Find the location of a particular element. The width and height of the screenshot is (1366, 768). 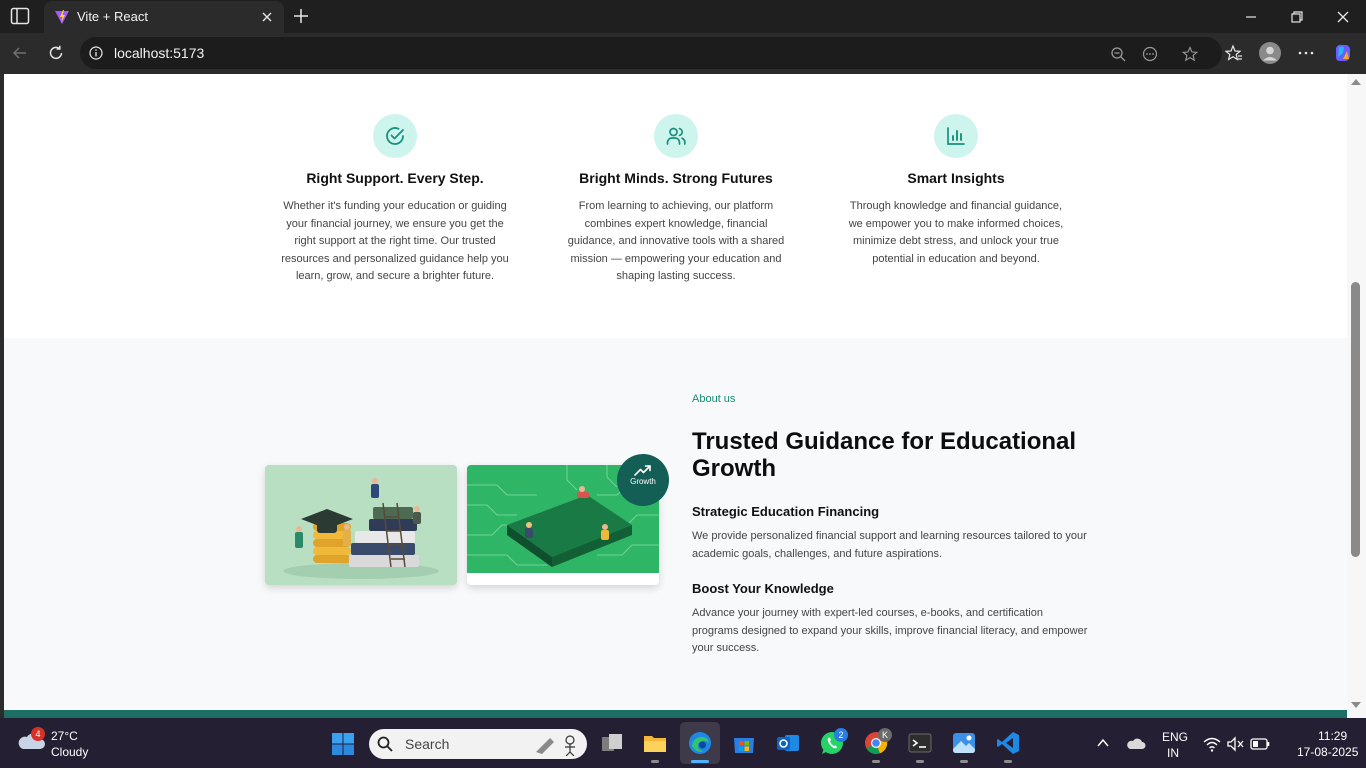

about-item-heading: Boost Your Knowledge is located at coordinates (763, 588).